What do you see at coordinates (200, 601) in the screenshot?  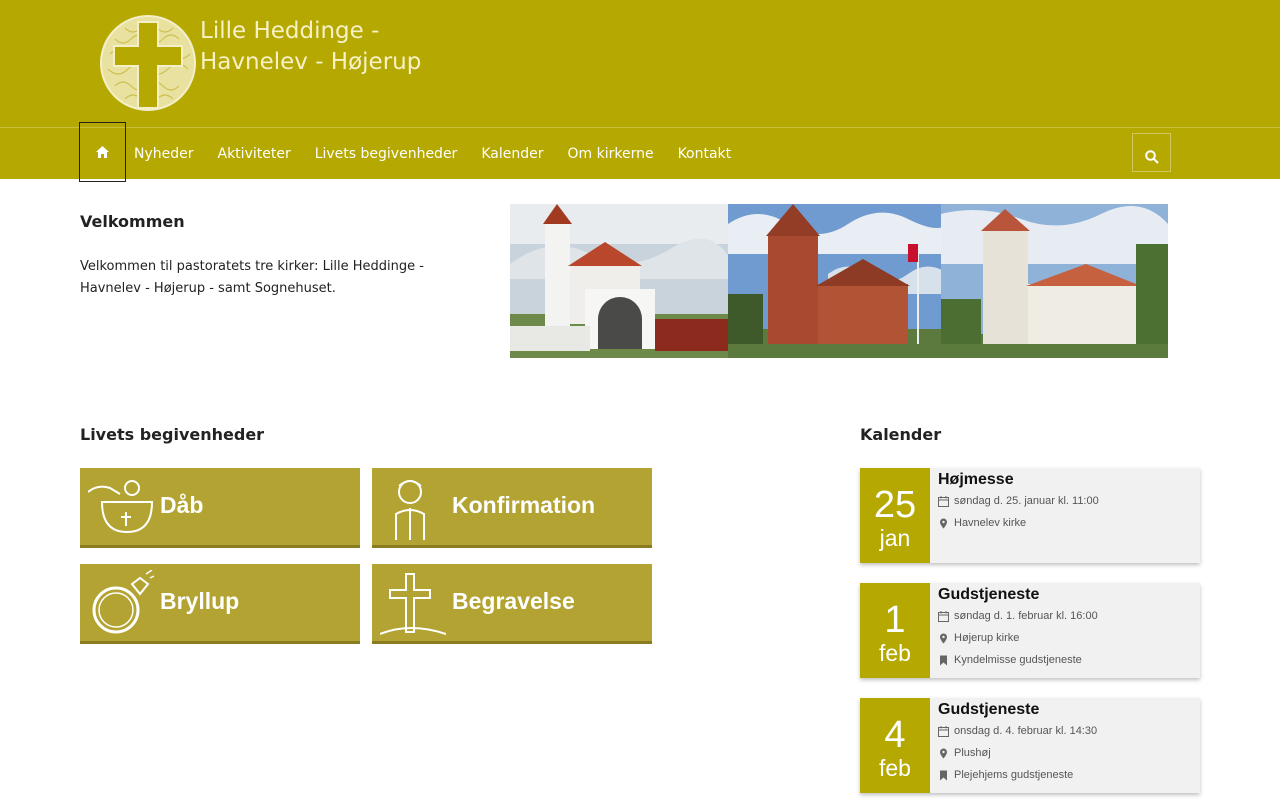 I see `tile-label-bryllup: Bryllup` at bounding box center [200, 601].